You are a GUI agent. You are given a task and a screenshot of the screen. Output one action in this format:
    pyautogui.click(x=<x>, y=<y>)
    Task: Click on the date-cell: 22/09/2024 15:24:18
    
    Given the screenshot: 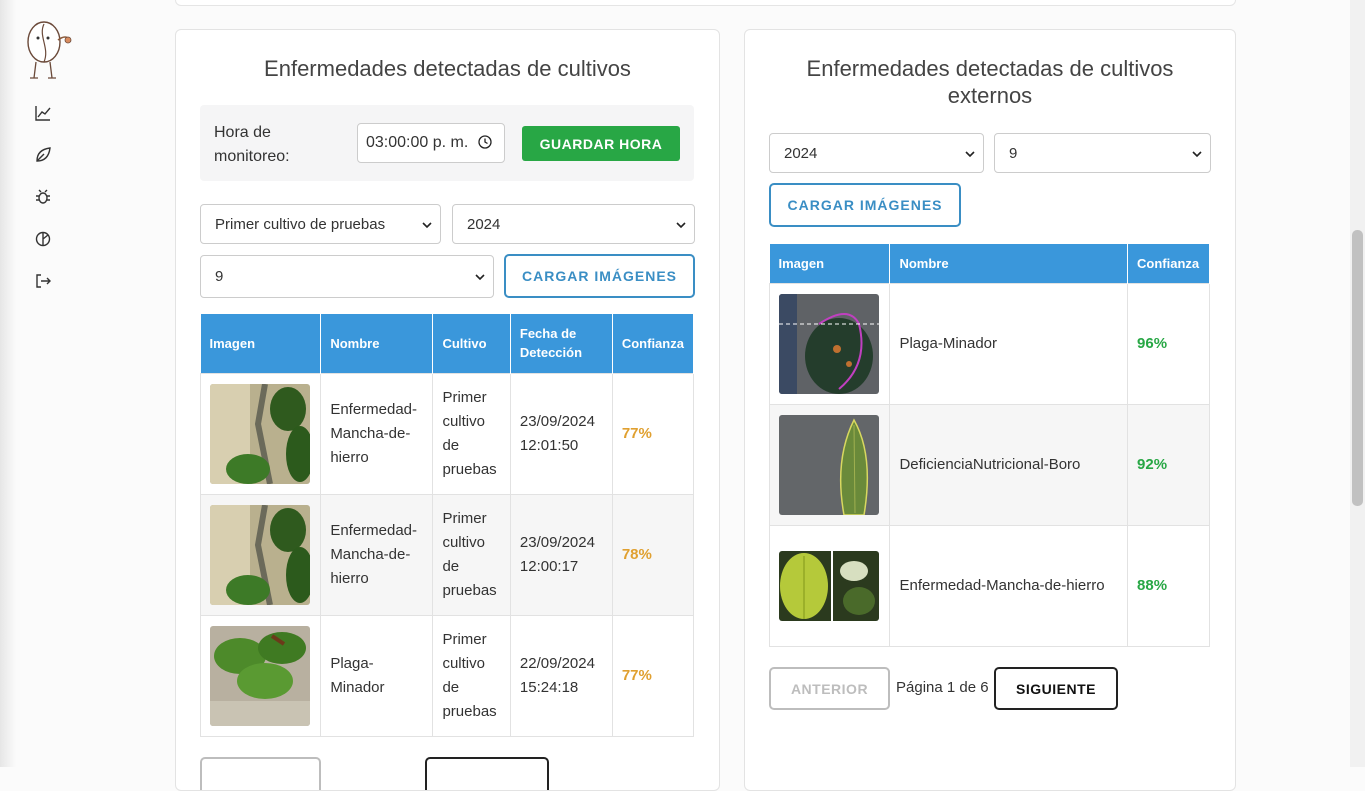 What is the action you would take?
    pyautogui.click(x=561, y=675)
    